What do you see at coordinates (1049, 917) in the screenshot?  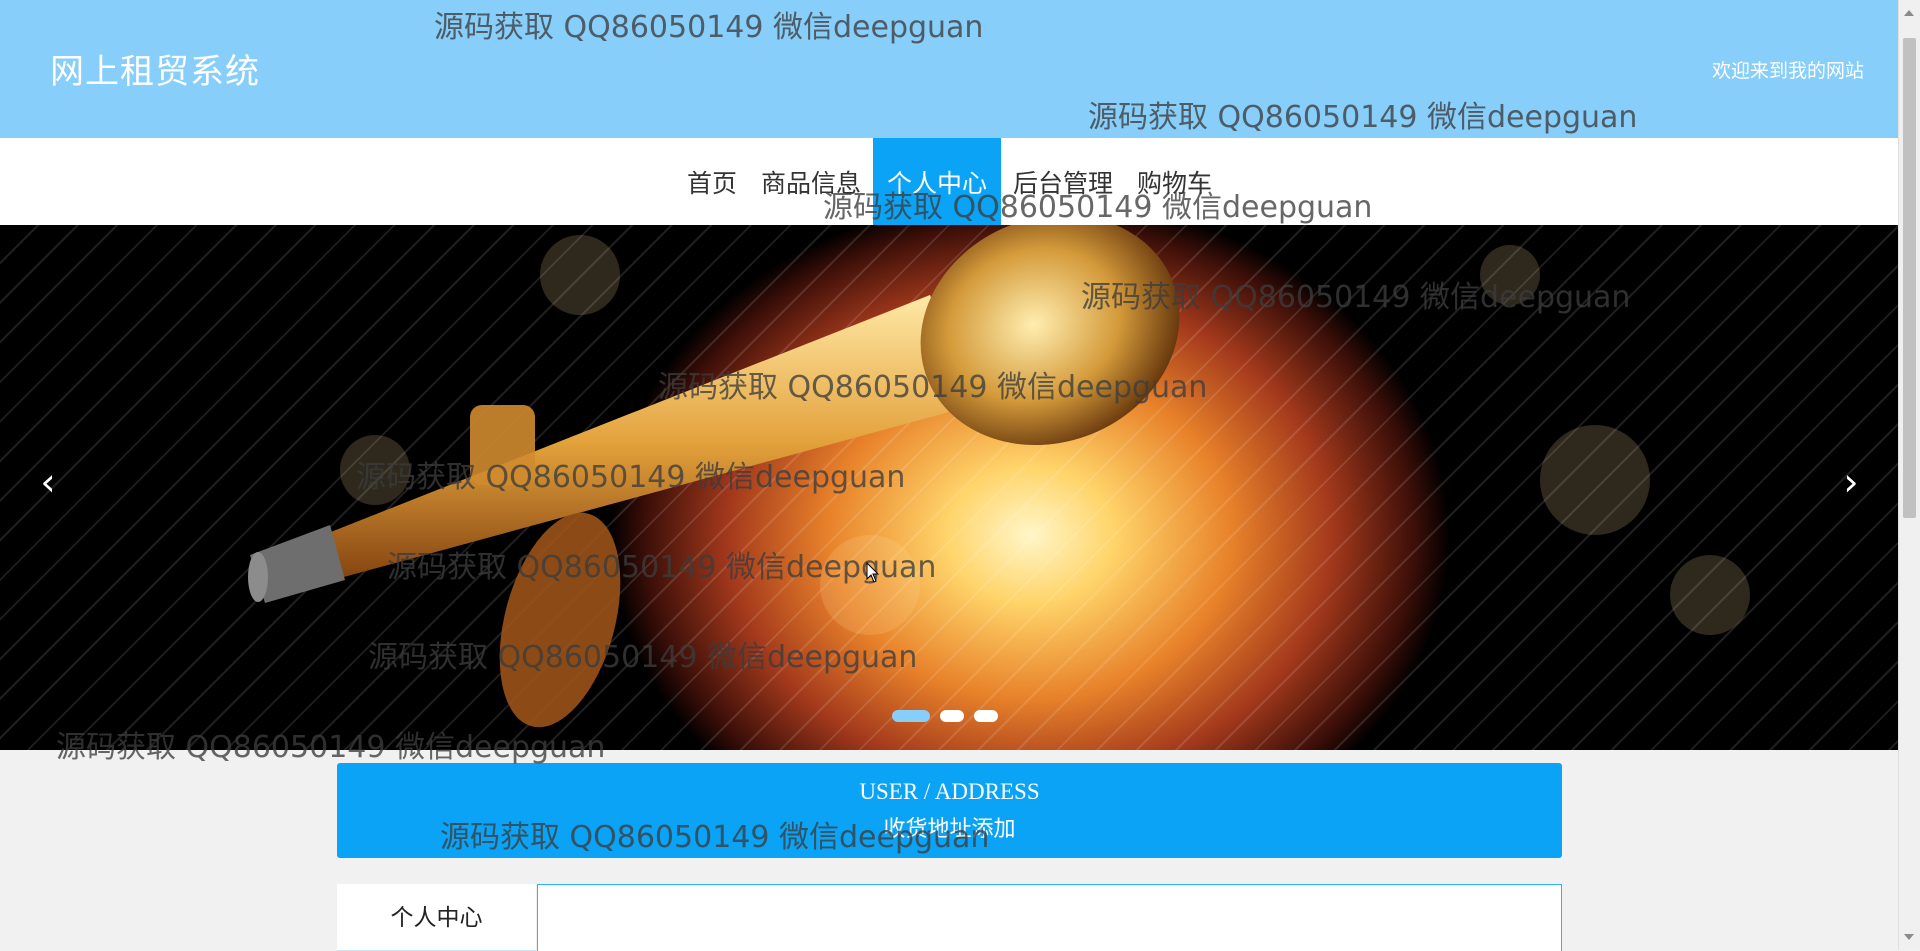 I see `content-panel` at bounding box center [1049, 917].